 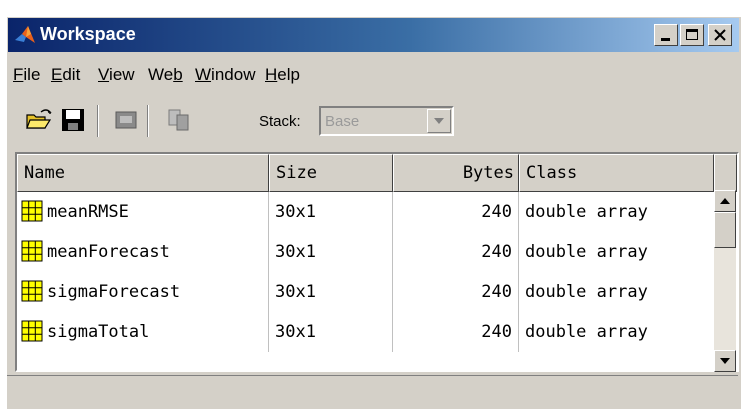 I want to click on name-cell: sigmaTotal, so click(x=143, y=332).